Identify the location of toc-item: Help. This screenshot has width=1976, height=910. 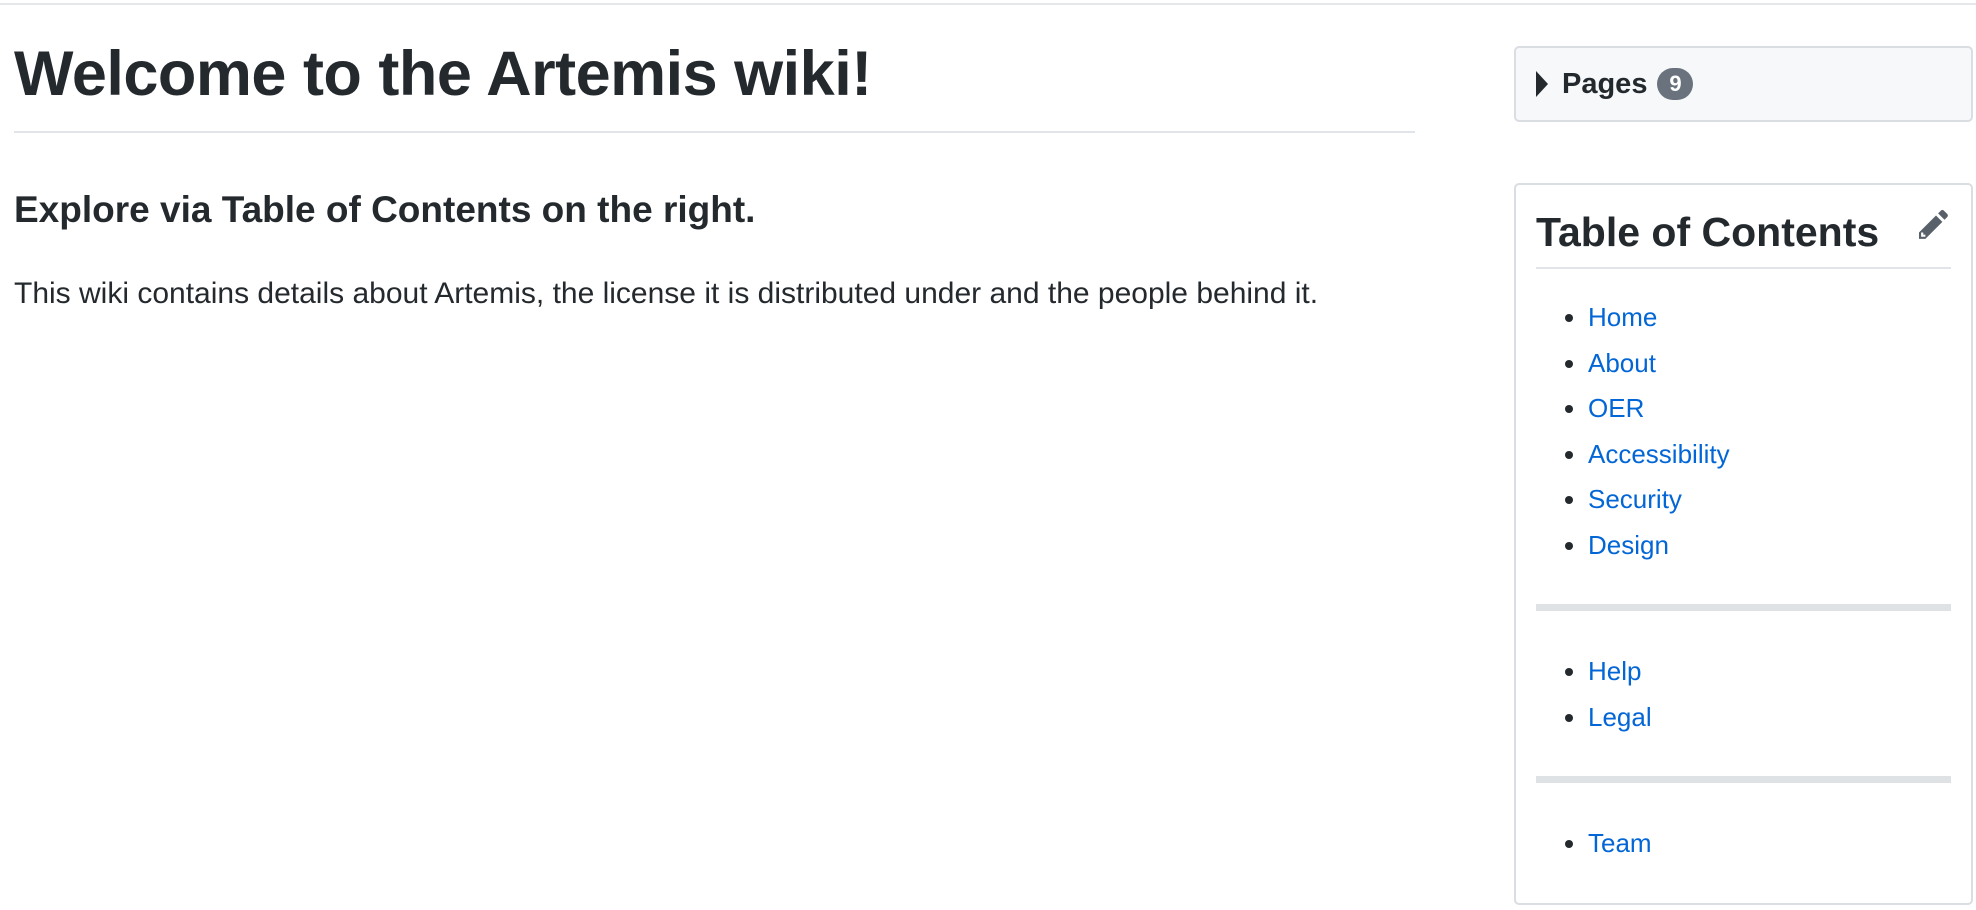
(1769, 672).